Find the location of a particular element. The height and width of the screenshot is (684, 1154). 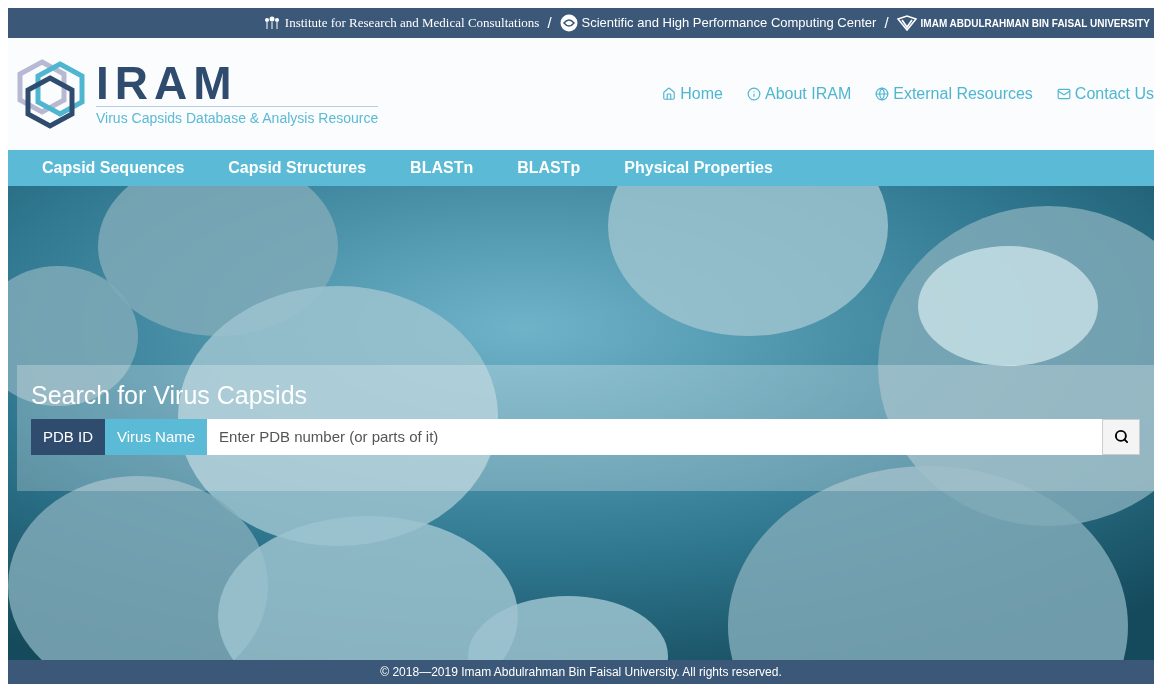

footer: © 2018—2019 Imam Abdulrahman Bin Faisal University. All rights reserved. is located at coordinates (581, 672).